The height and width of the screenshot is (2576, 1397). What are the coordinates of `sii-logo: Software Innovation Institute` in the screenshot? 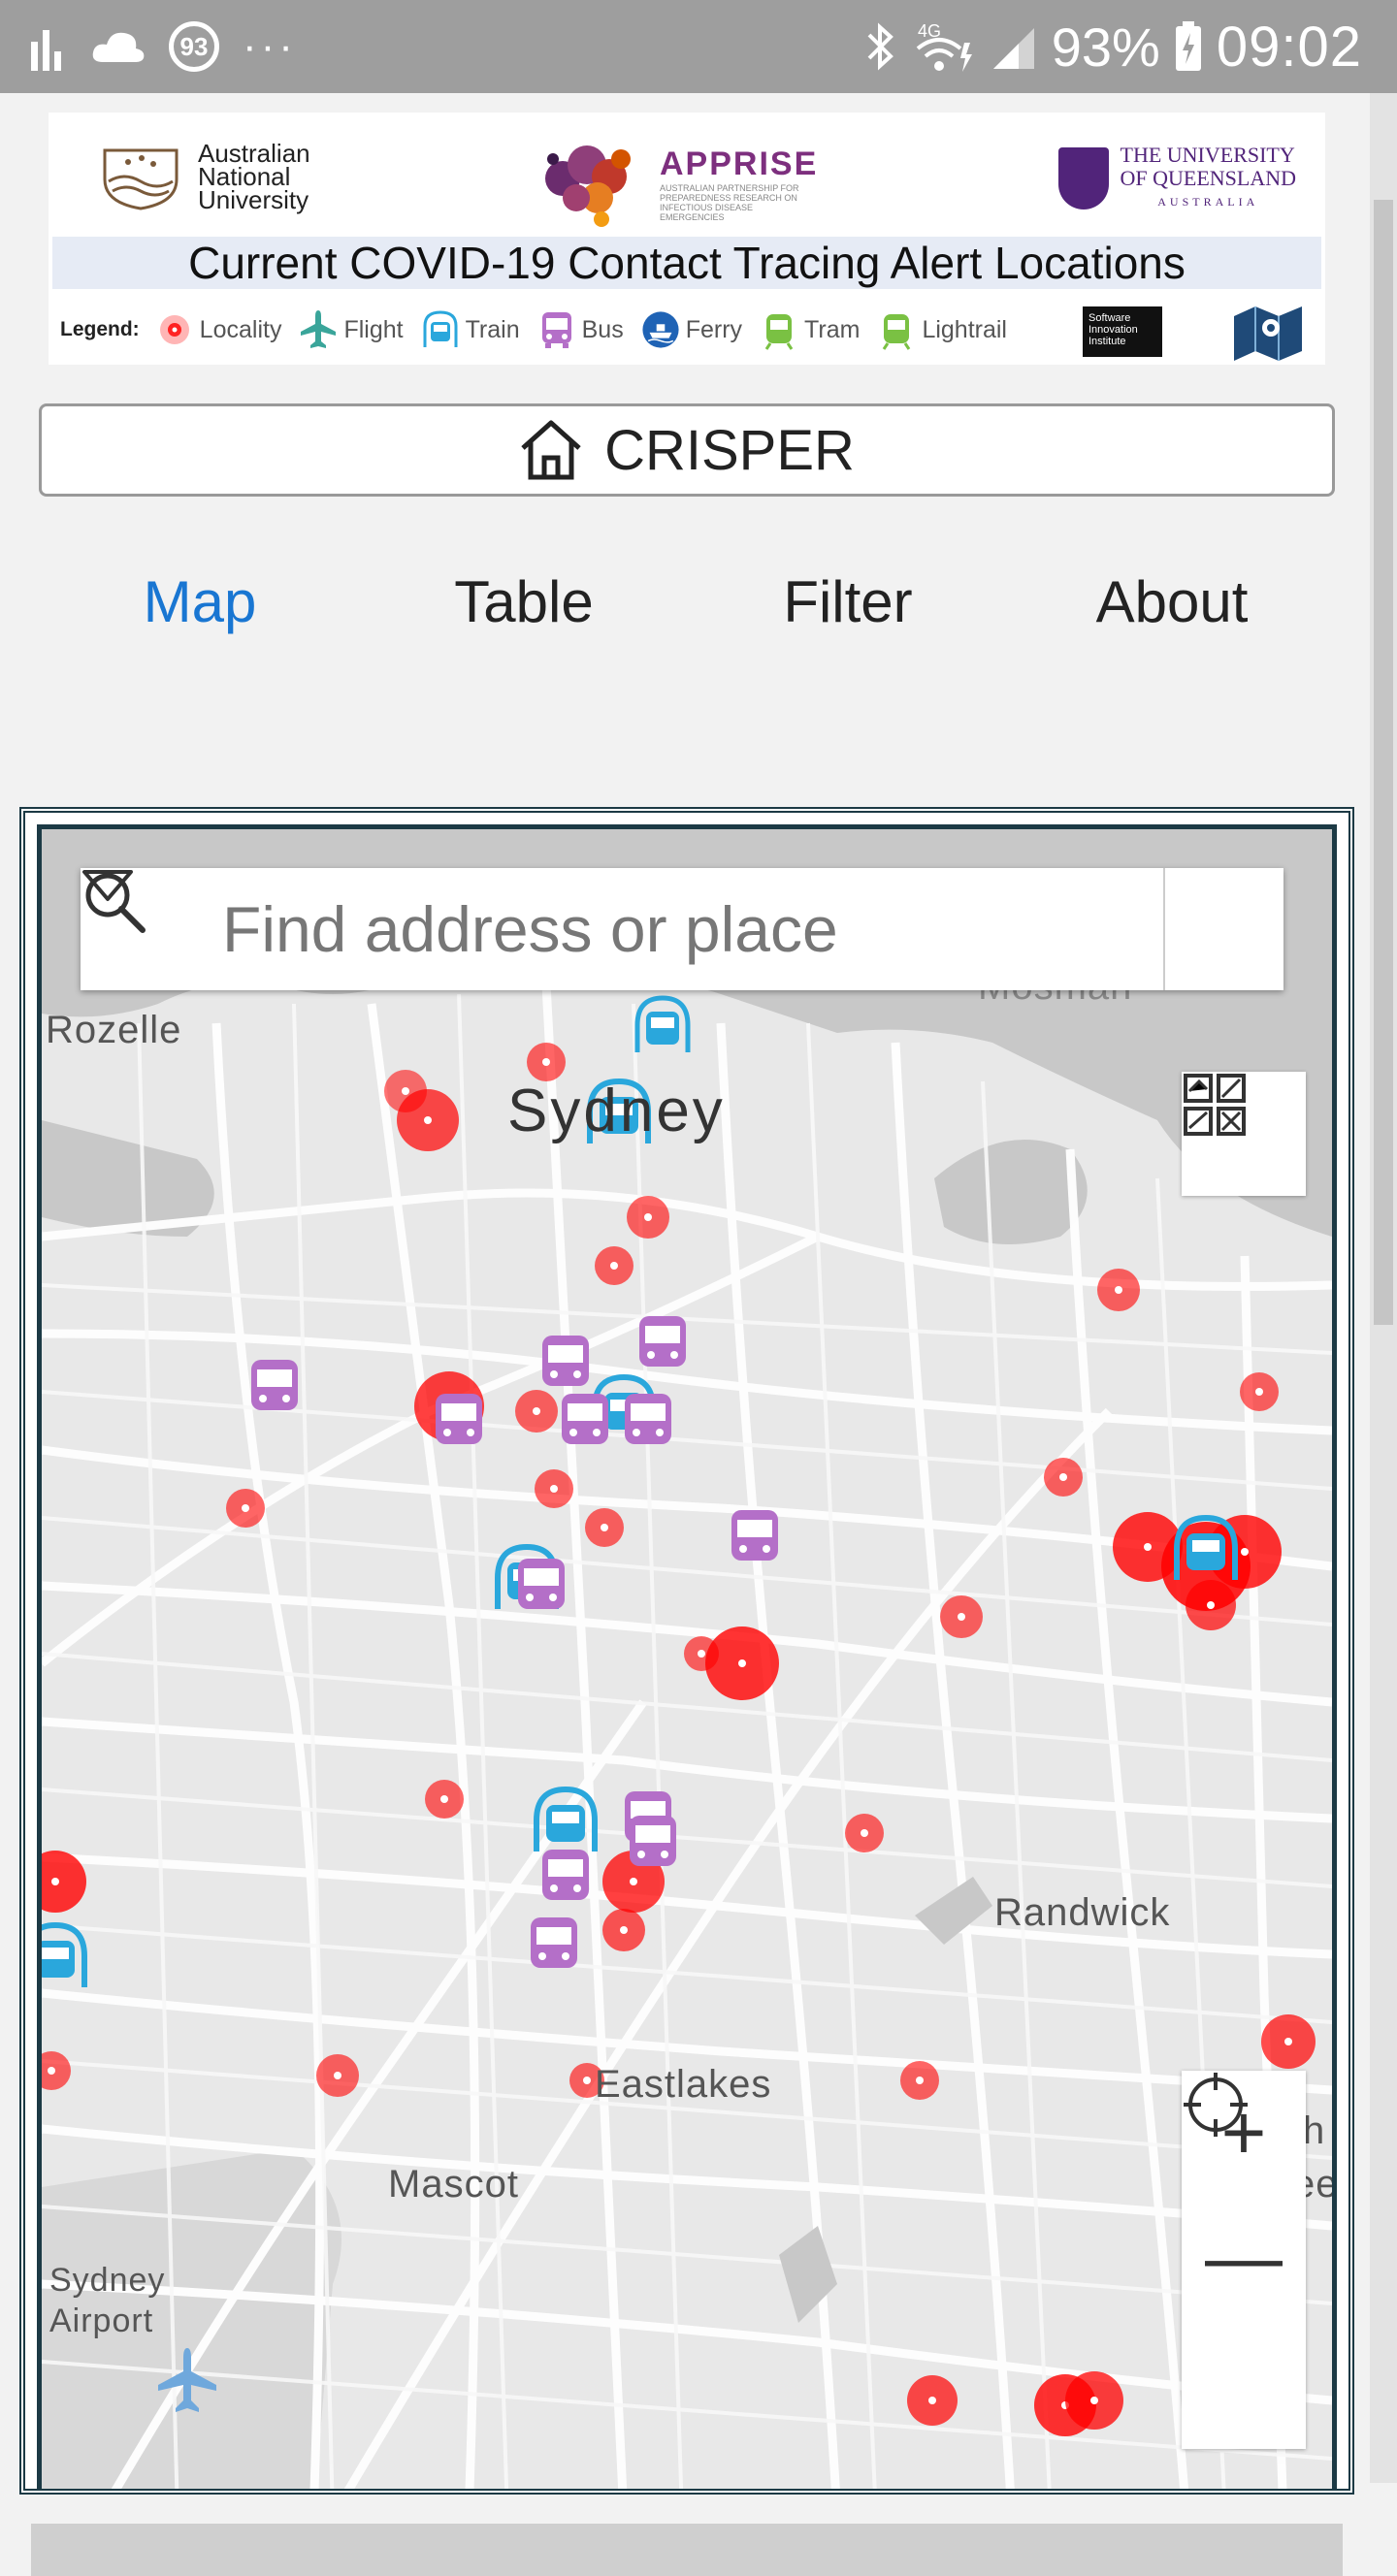 It's located at (1122, 331).